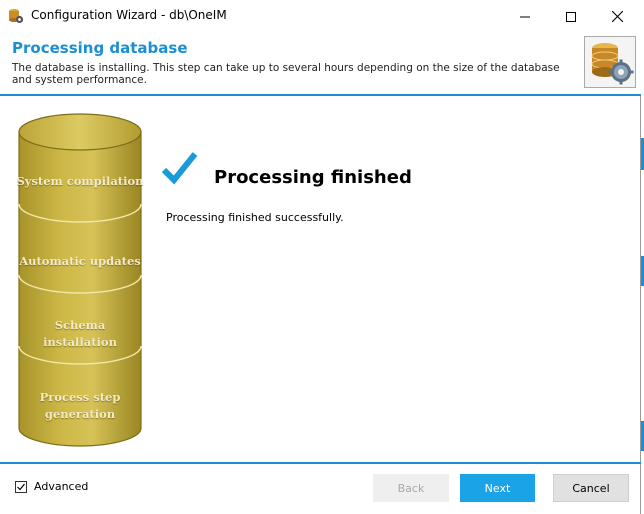 The image size is (644, 514). I want to click on step-label-schema-installation: Schema installation, so click(80, 333).